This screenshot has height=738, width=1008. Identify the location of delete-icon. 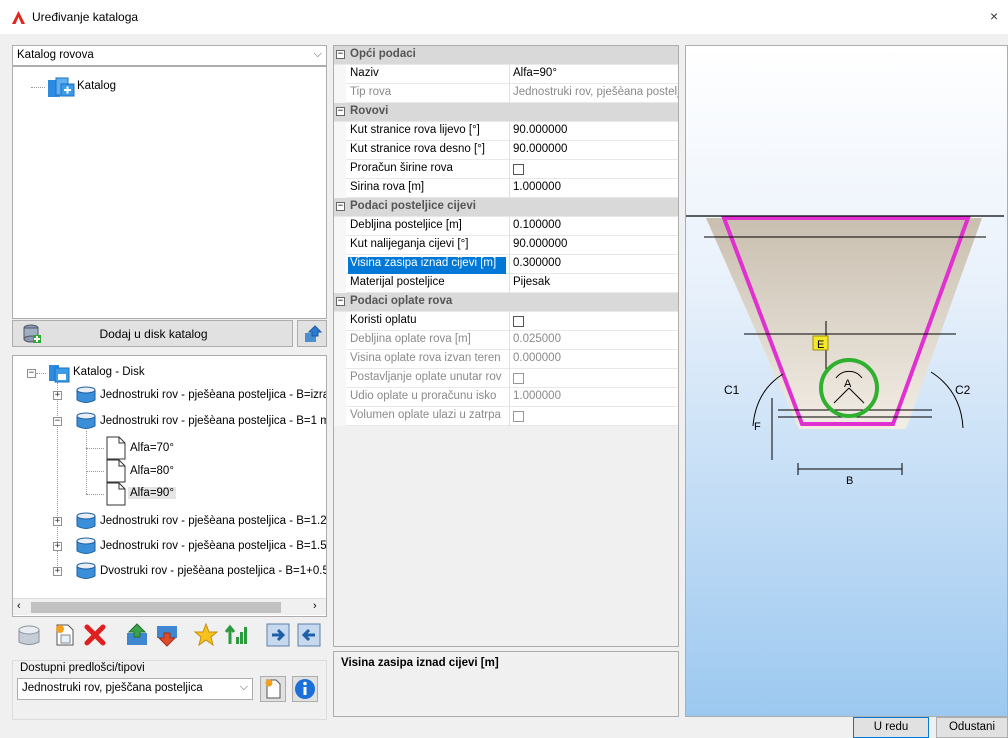
(95, 635).